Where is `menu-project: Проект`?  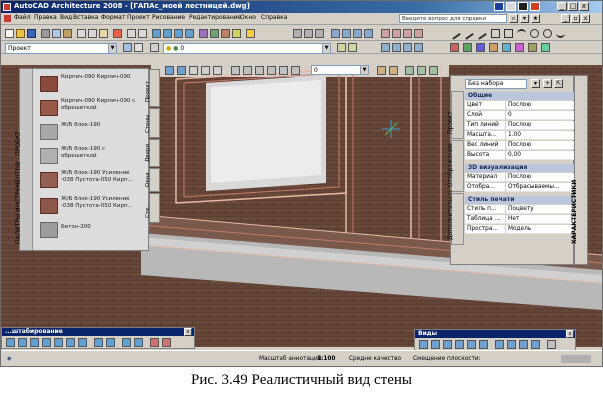 menu-project: Проект is located at coordinates (138, 17).